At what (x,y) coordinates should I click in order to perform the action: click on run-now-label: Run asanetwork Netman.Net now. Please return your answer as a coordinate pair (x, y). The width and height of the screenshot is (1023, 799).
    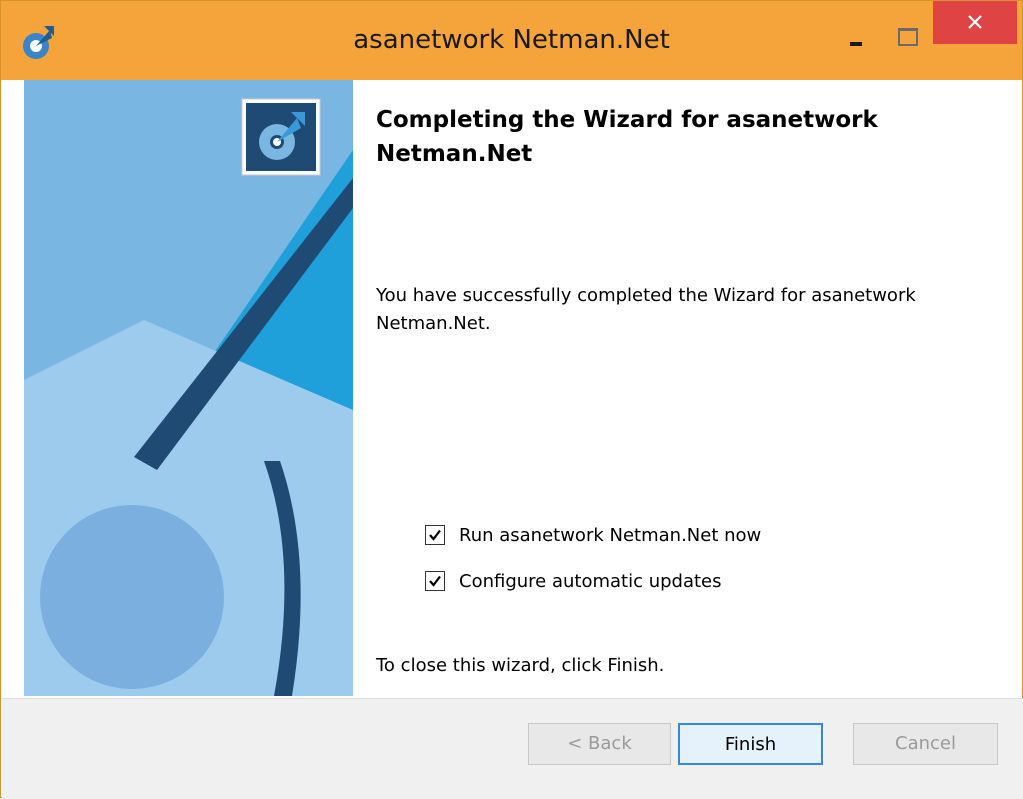
    Looking at the image, I should click on (610, 535).